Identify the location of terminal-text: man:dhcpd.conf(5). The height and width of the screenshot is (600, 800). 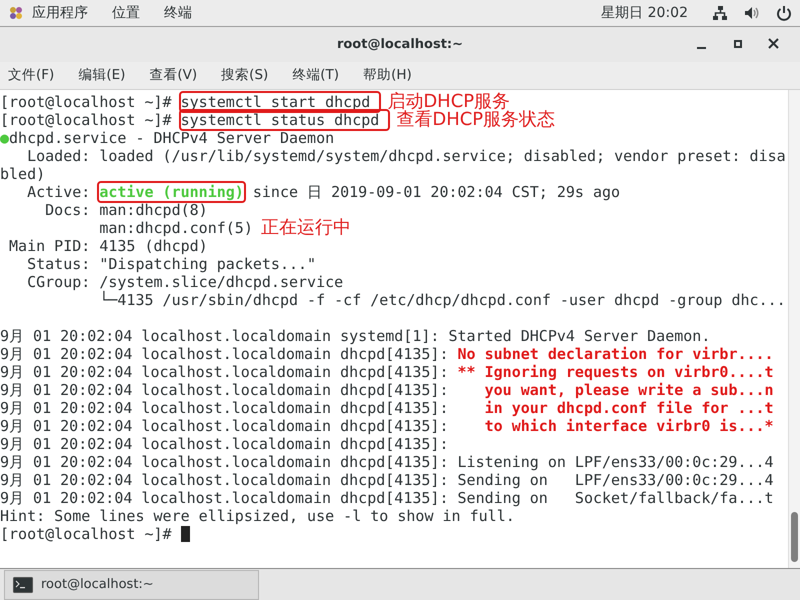
(175, 228).